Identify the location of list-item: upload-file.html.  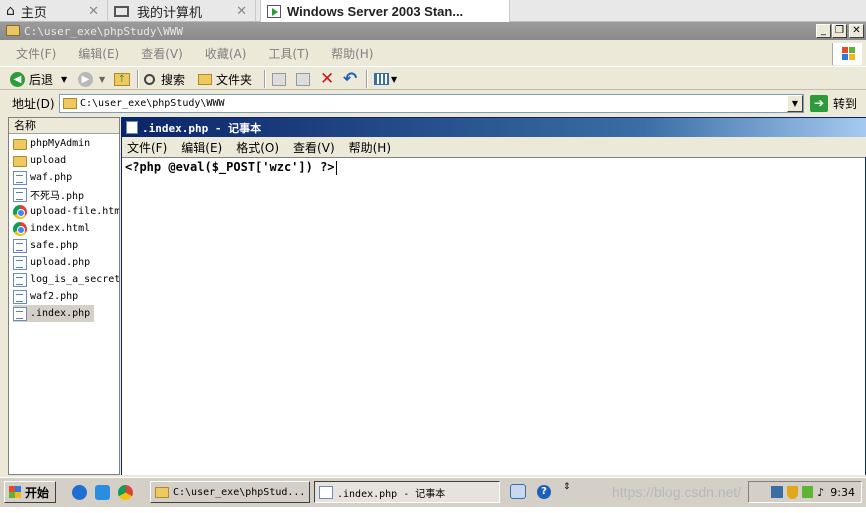
(66, 211).